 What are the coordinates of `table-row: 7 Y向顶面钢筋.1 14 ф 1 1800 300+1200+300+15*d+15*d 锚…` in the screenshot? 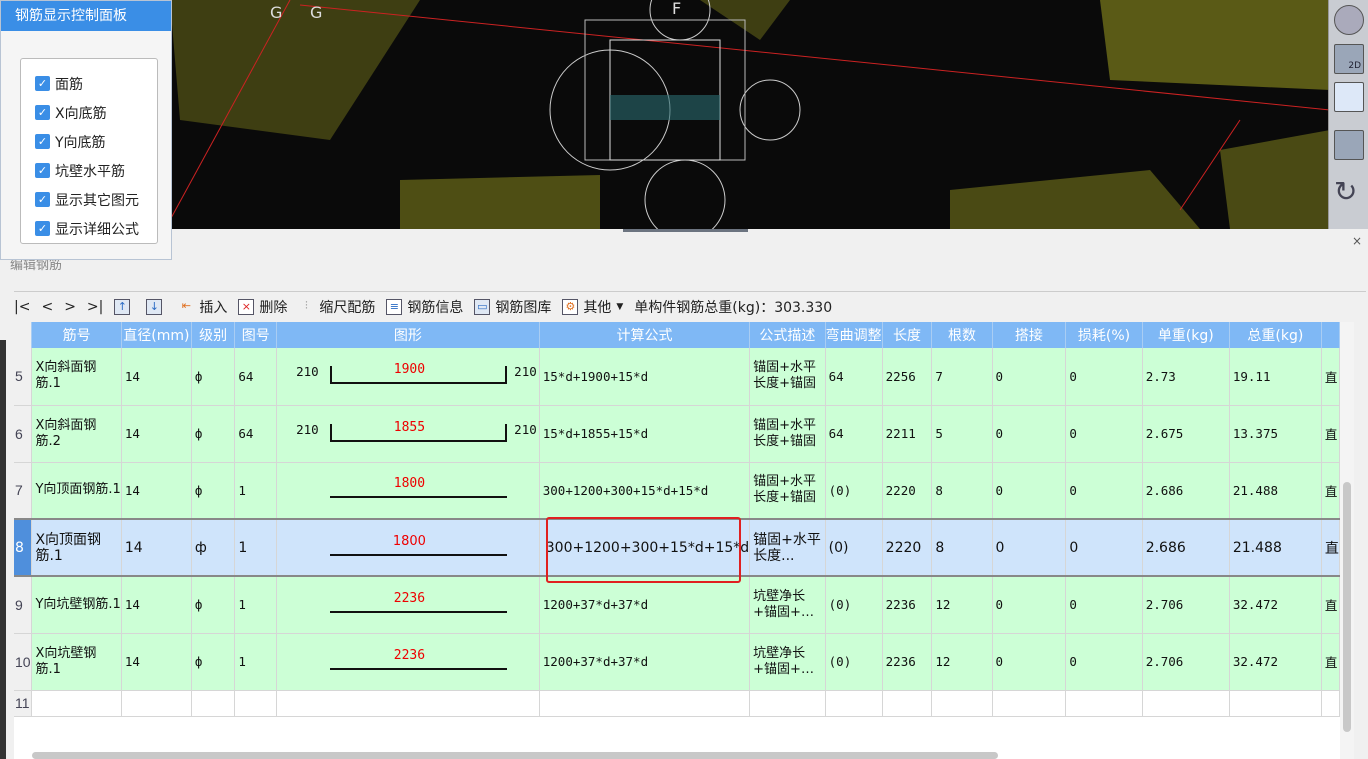 It's located at (677, 491).